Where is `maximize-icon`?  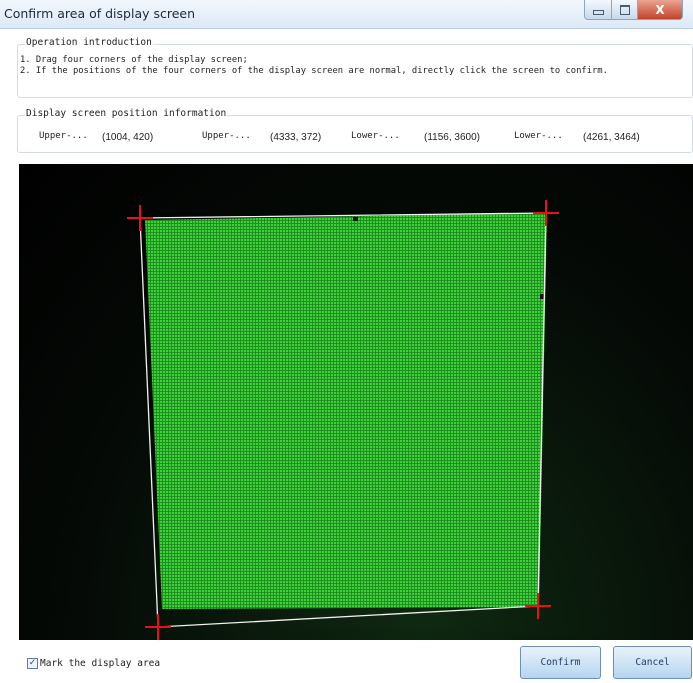
maximize-icon is located at coordinates (624, 9).